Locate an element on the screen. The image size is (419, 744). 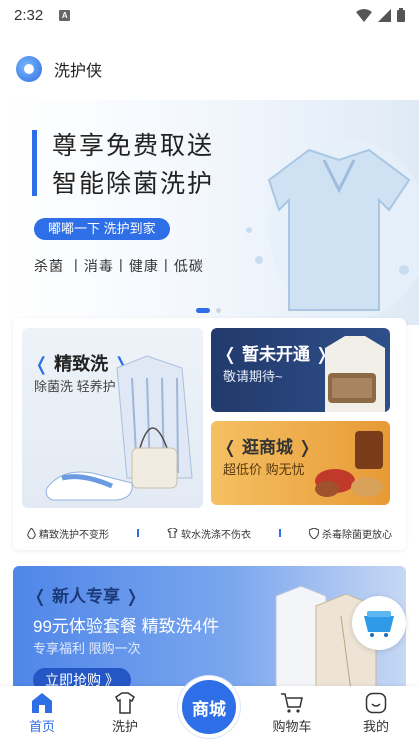
hero-headline-1: 尊享免费取送 is located at coordinates (133, 146).